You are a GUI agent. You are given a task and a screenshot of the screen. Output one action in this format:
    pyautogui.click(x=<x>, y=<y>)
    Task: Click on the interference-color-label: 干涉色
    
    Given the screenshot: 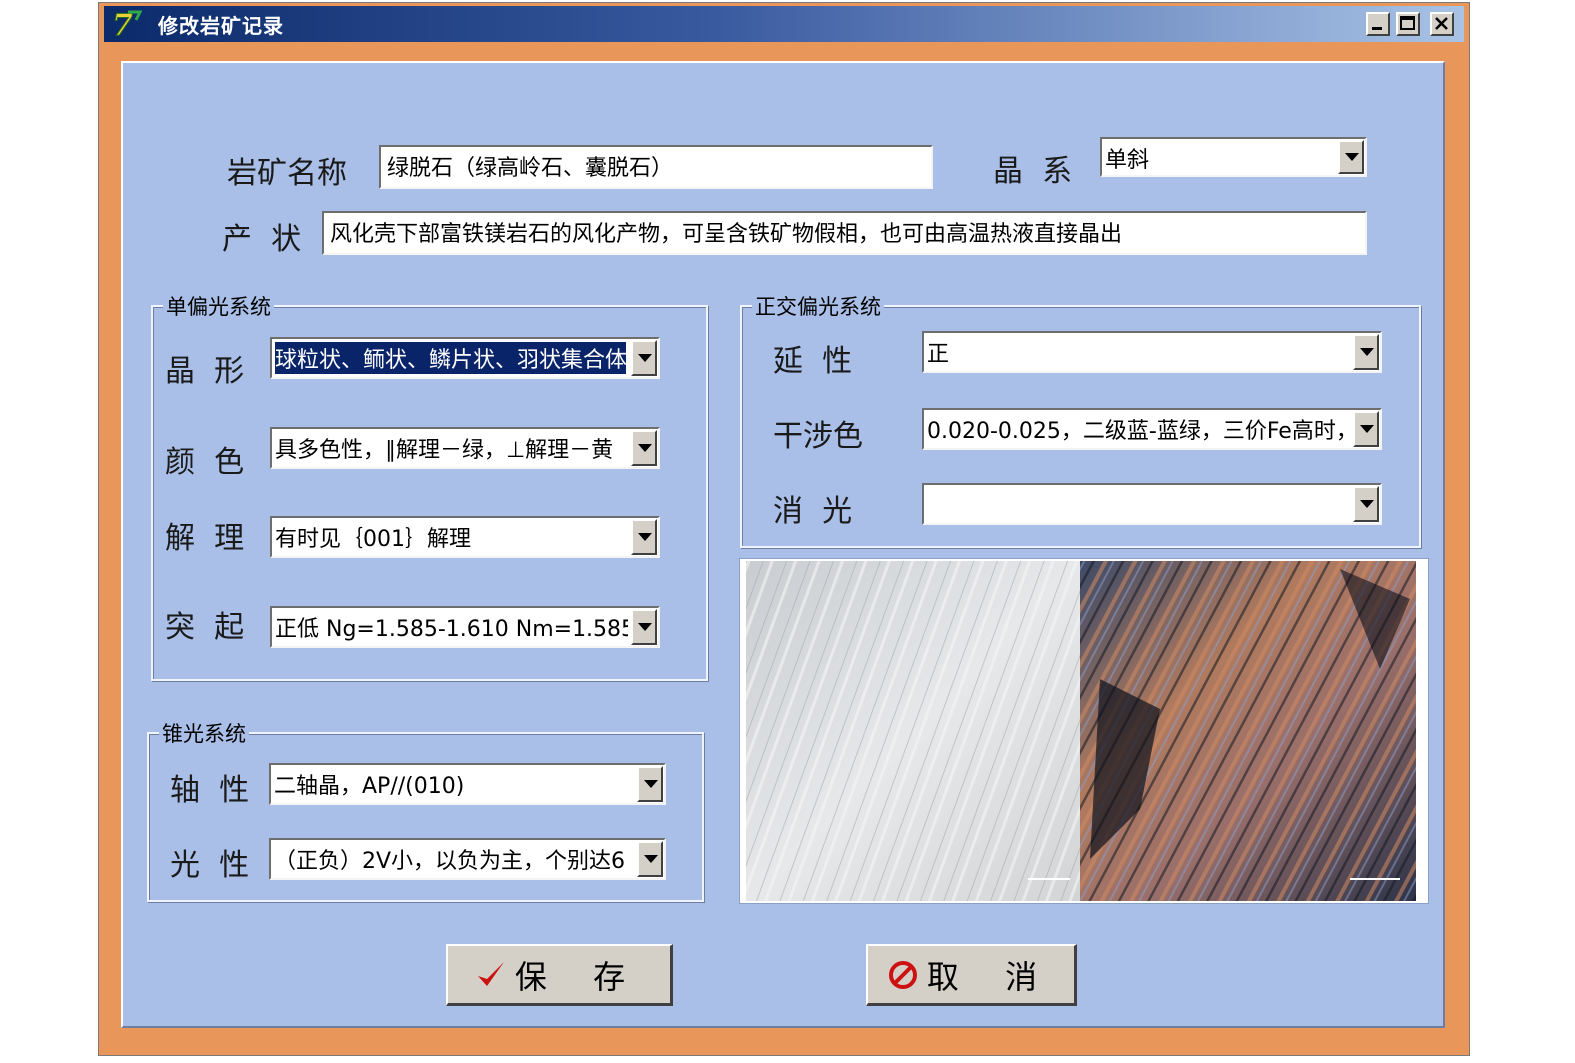 What is the action you would take?
    pyautogui.click(x=818, y=436)
    